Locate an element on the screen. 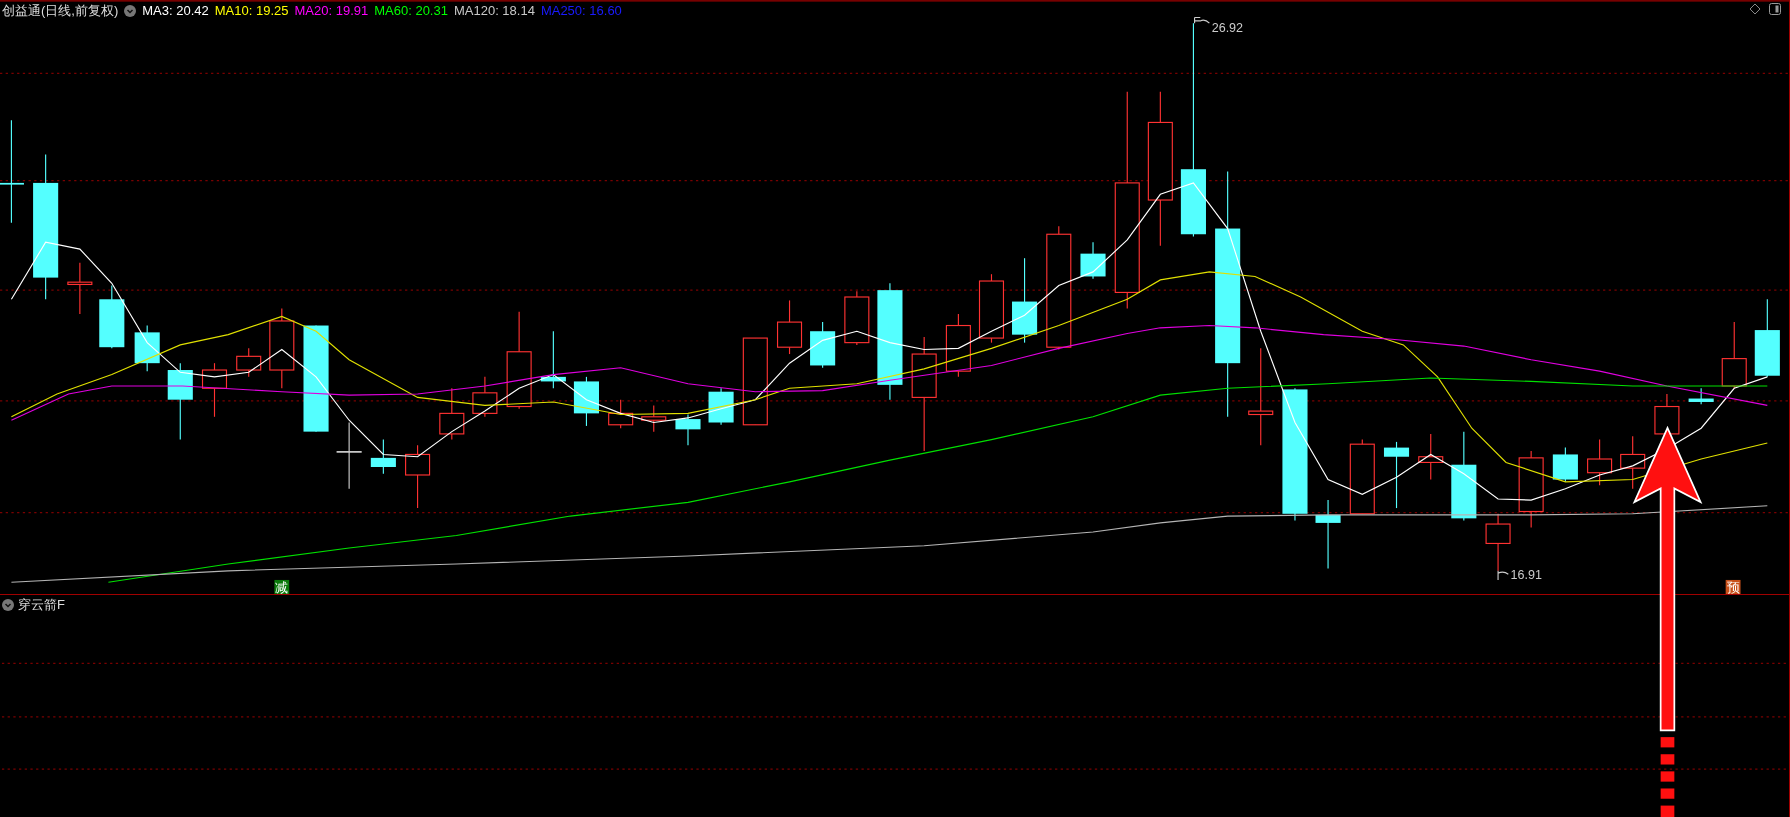 This screenshot has height=817, width=1790. signal-marker: 预 is located at coordinates (1733, 586).